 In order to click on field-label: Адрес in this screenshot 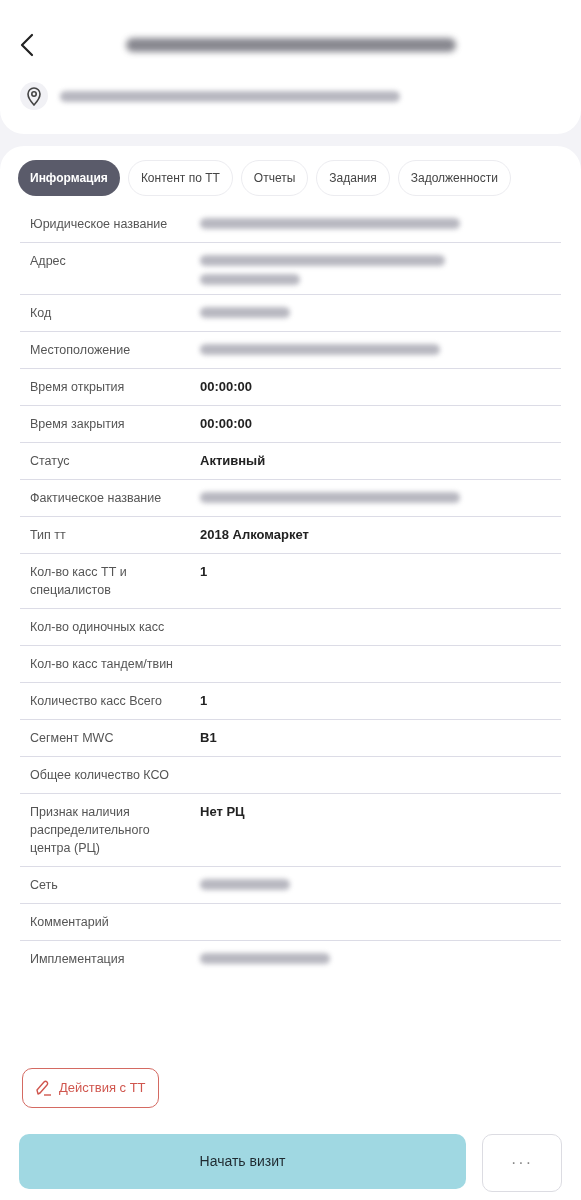, I will do `click(48, 261)`.